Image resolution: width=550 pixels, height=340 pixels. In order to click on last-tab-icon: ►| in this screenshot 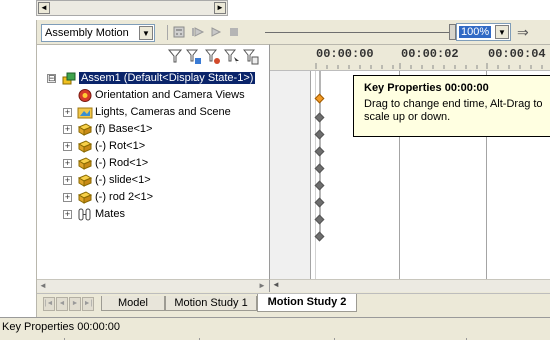, I will do `click(88, 304)`.